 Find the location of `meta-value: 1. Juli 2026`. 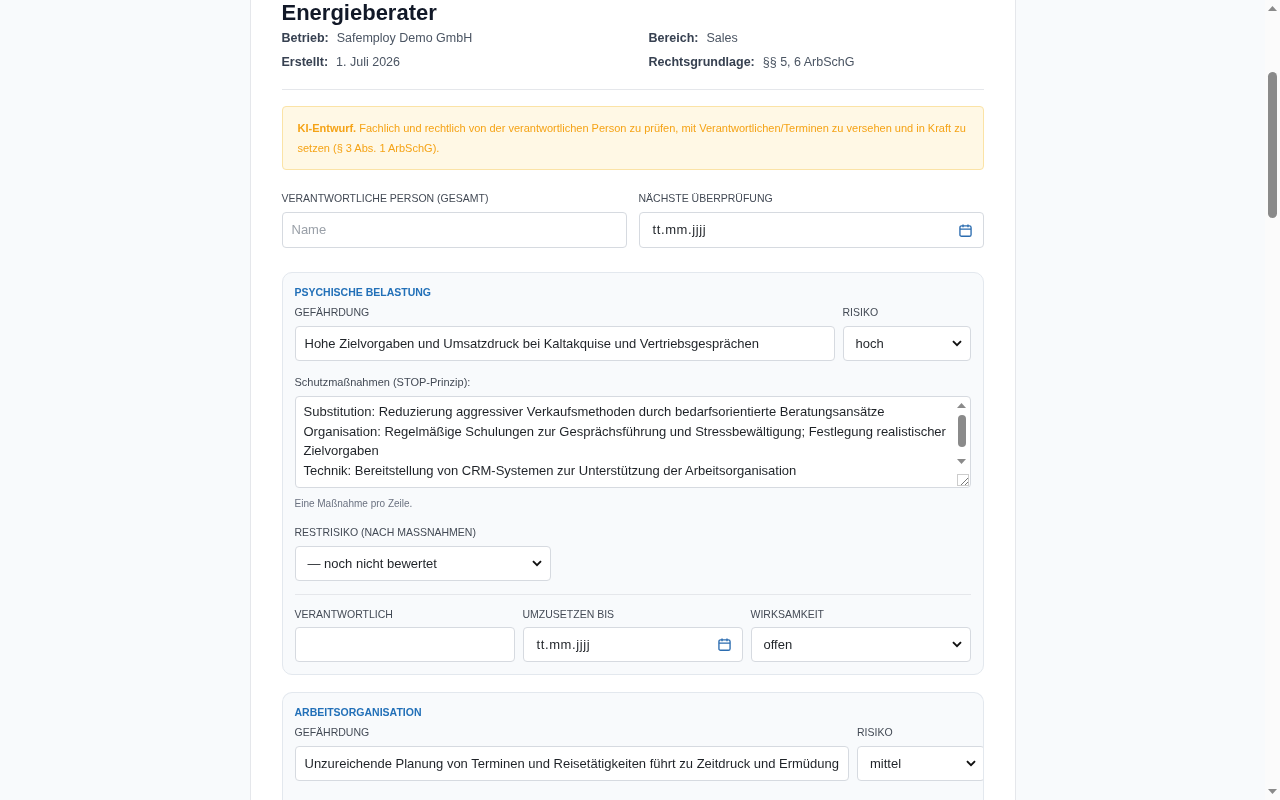

meta-value: 1. Juli 2026 is located at coordinates (368, 62).